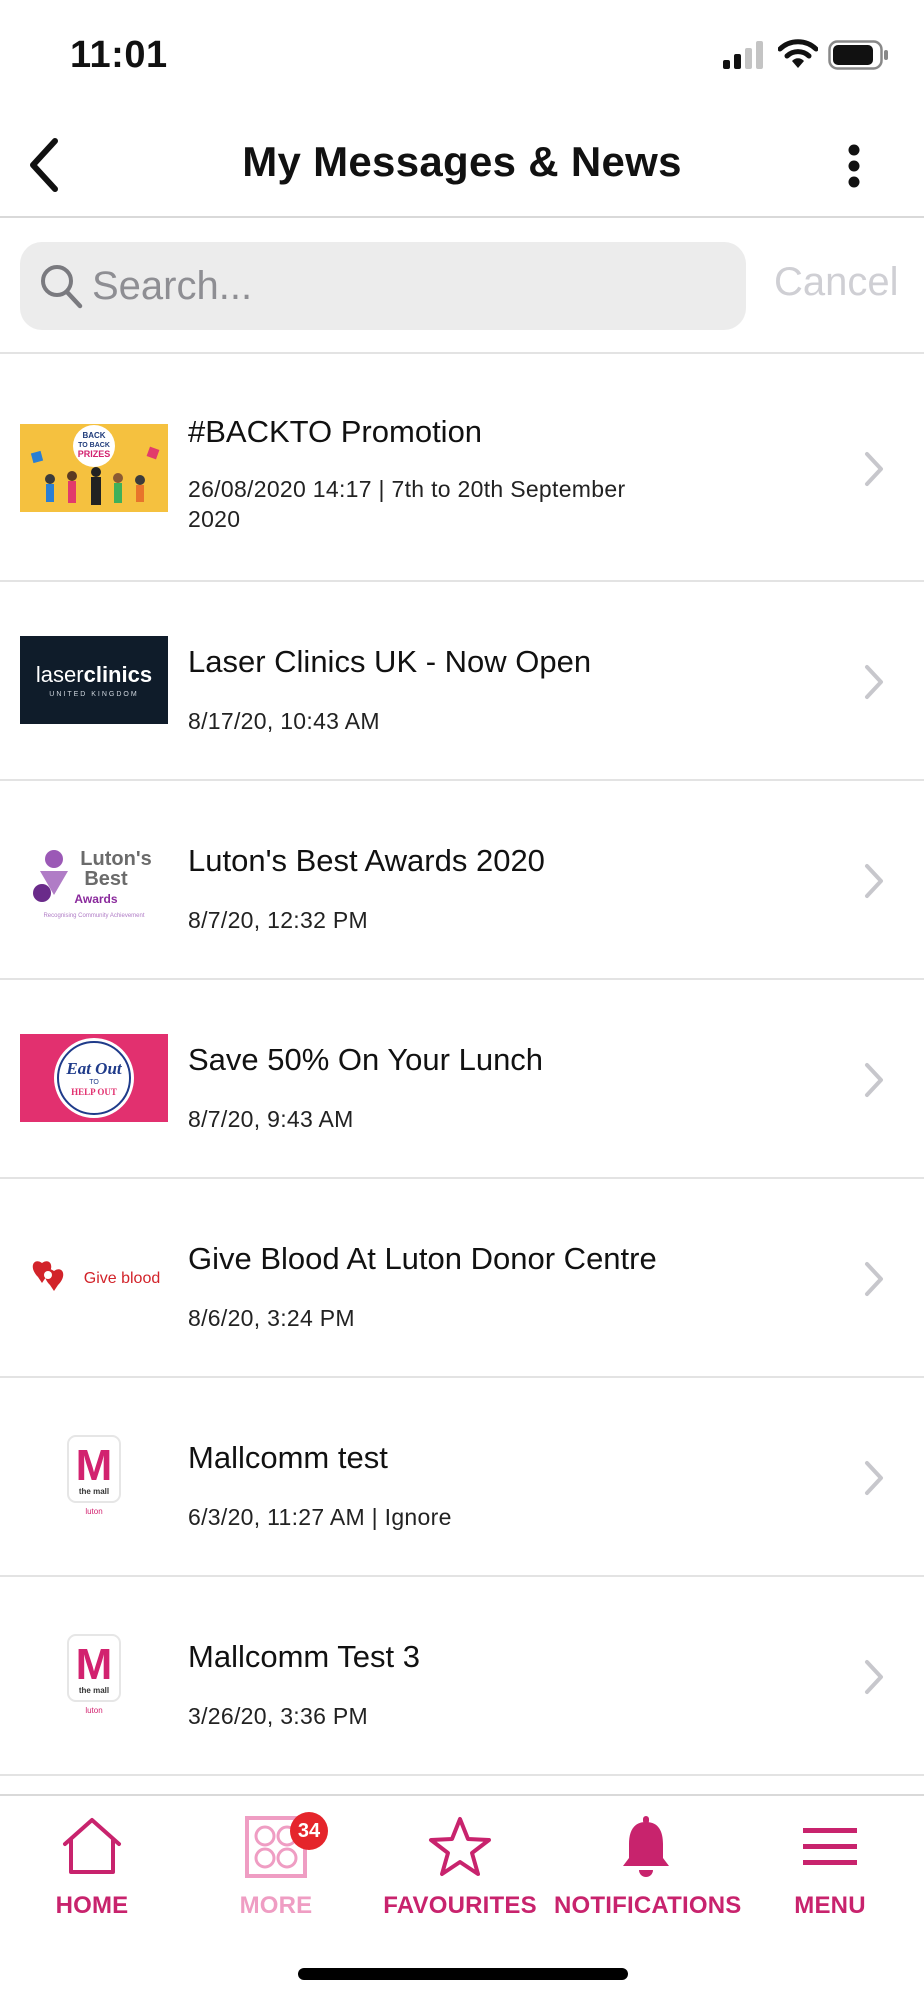 The height and width of the screenshot is (2000, 924). What do you see at coordinates (271, 1119) in the screenshot?
I see `message-meta: 8/7/20, 9:43 AM` at bounding box center [271, 1119].